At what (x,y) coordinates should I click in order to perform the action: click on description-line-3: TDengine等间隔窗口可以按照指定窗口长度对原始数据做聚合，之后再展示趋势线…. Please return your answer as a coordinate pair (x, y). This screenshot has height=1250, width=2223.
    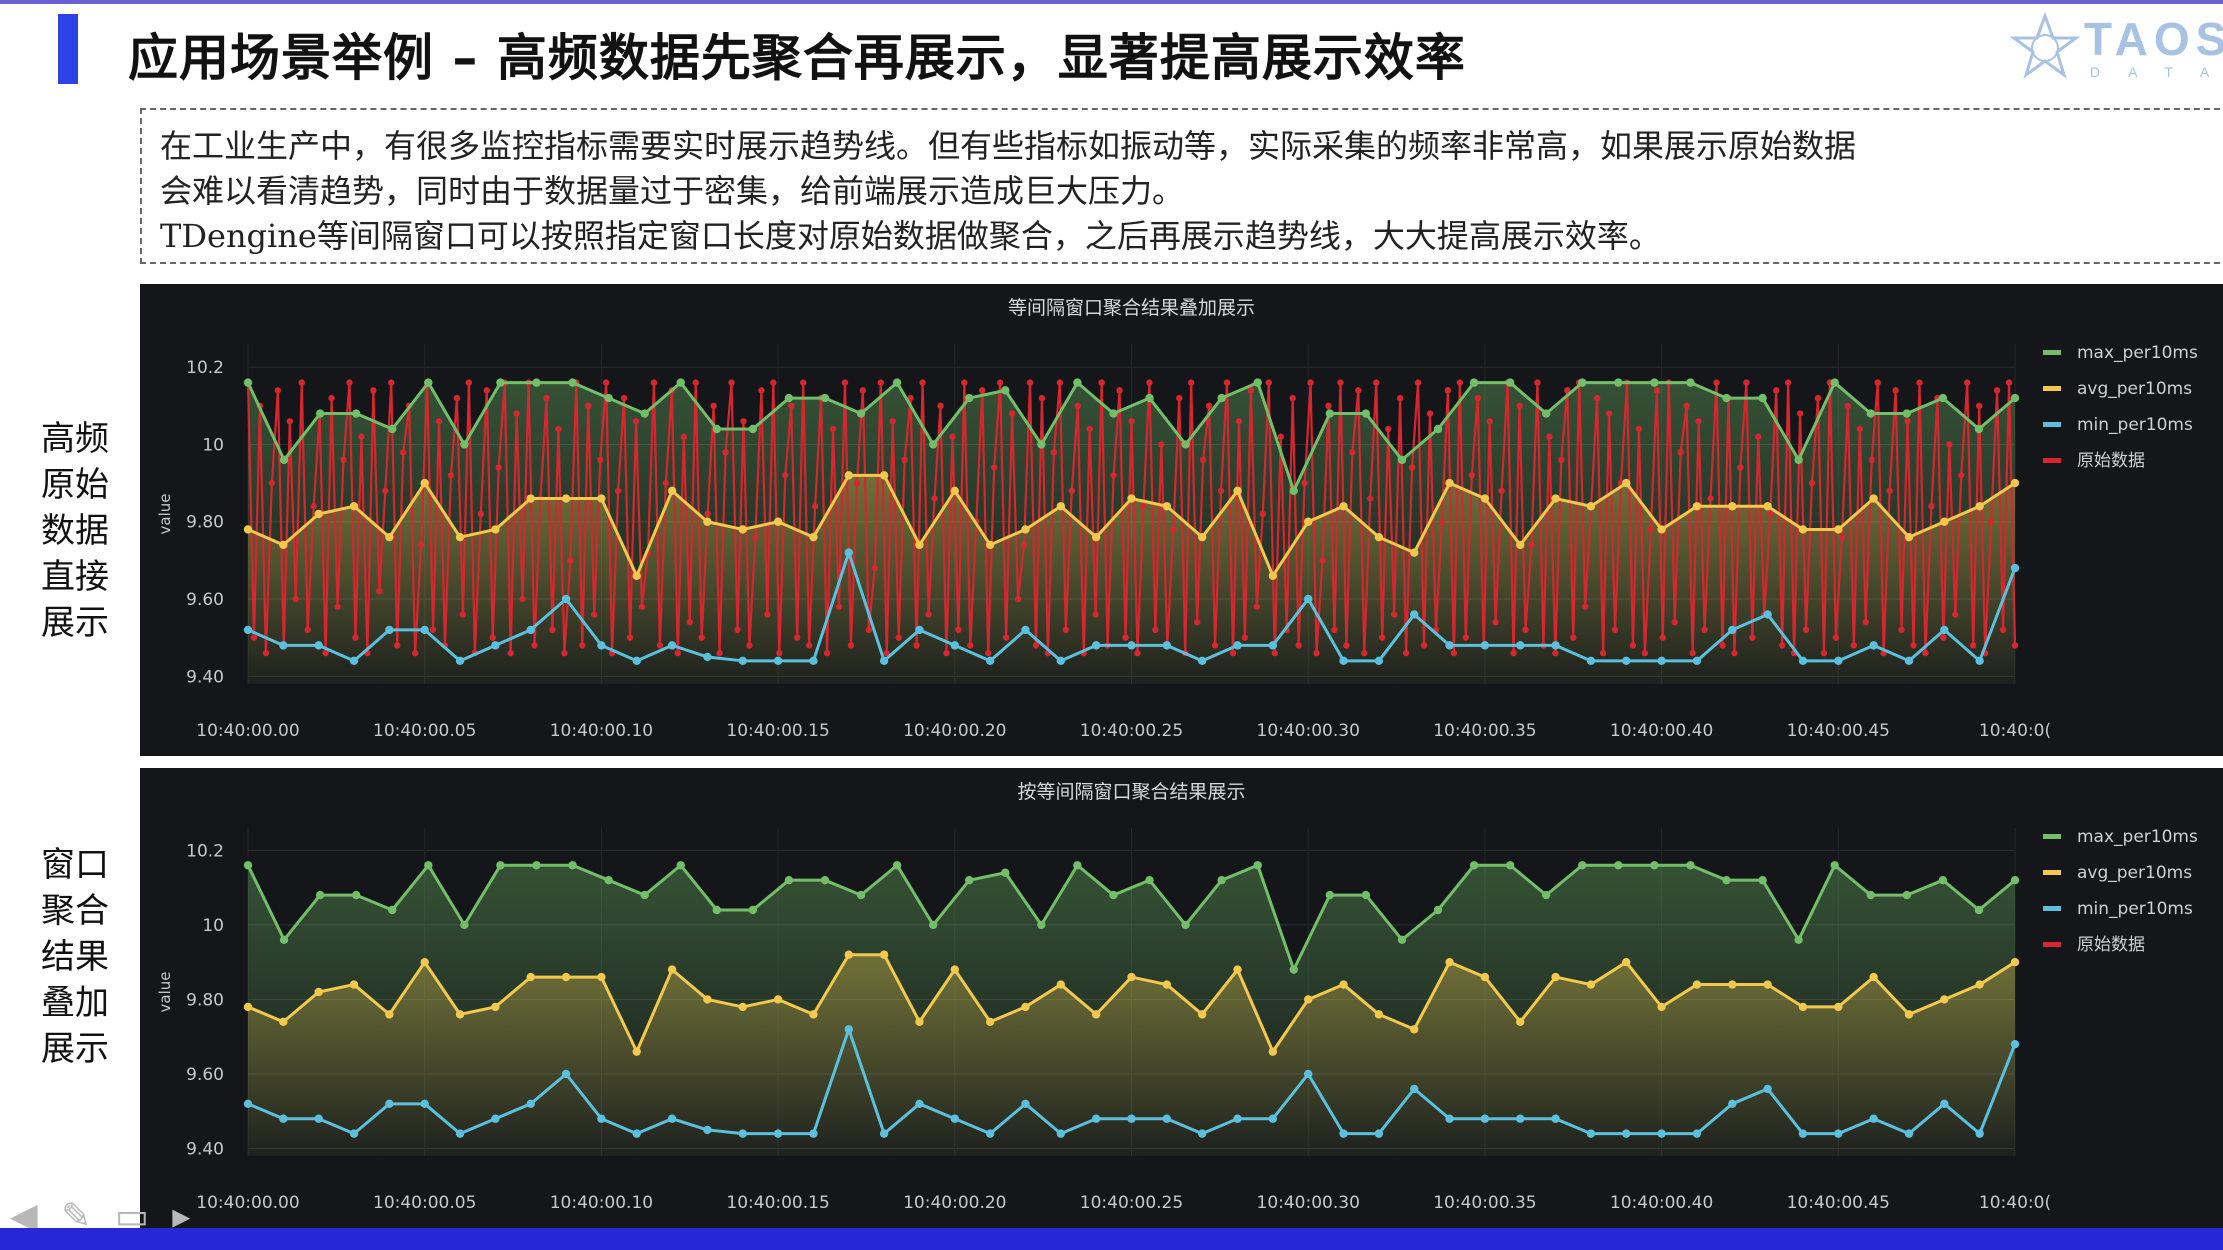
    Looking at the image, I should click on (910, 236).